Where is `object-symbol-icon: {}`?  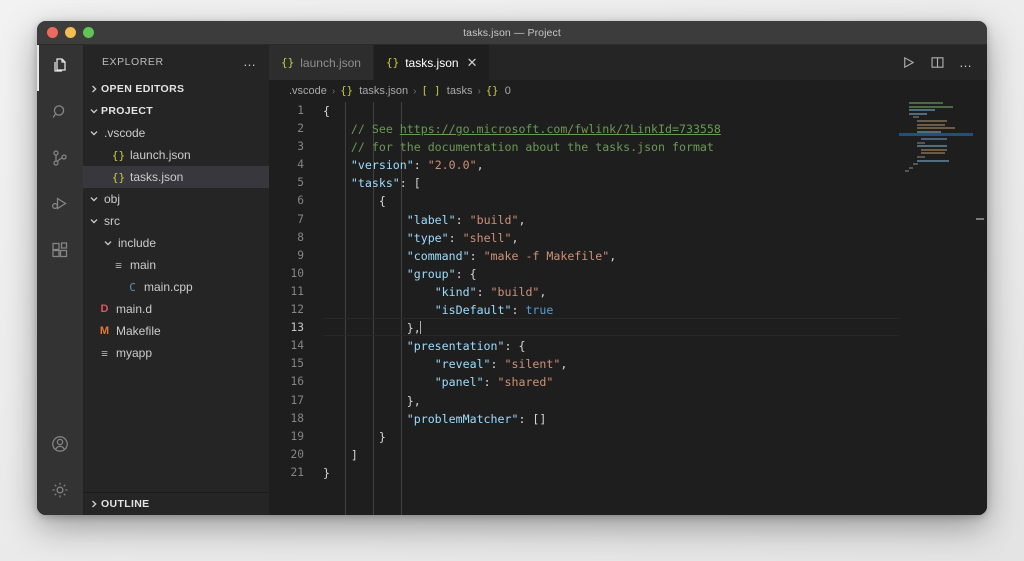
object-symbol-icon: {} is located at coordinates (495, 91).